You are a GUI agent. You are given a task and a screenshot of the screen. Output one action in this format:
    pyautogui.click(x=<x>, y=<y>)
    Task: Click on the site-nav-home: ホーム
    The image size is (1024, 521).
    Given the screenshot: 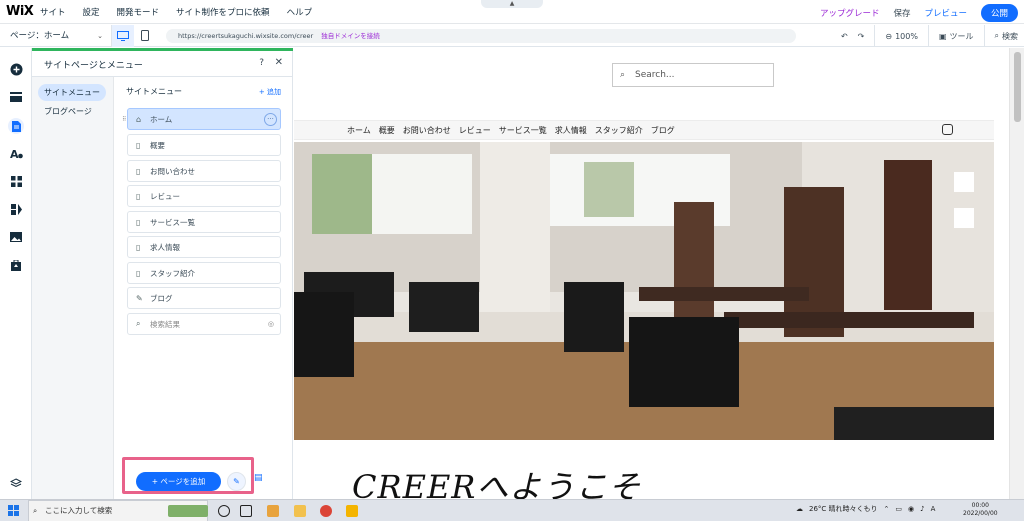 What is the action you would take?
    pyautogui.click(x=359, y=130)
    